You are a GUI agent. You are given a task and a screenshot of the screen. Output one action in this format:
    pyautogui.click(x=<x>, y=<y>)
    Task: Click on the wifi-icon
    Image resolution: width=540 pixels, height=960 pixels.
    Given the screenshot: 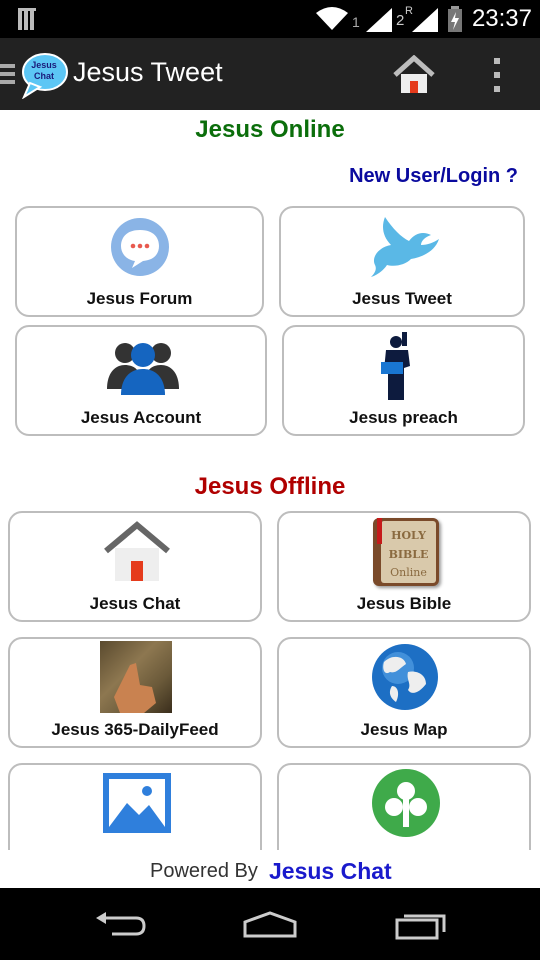 What is the action you would take?
    pyautogui.click(x=332, y=18)
    